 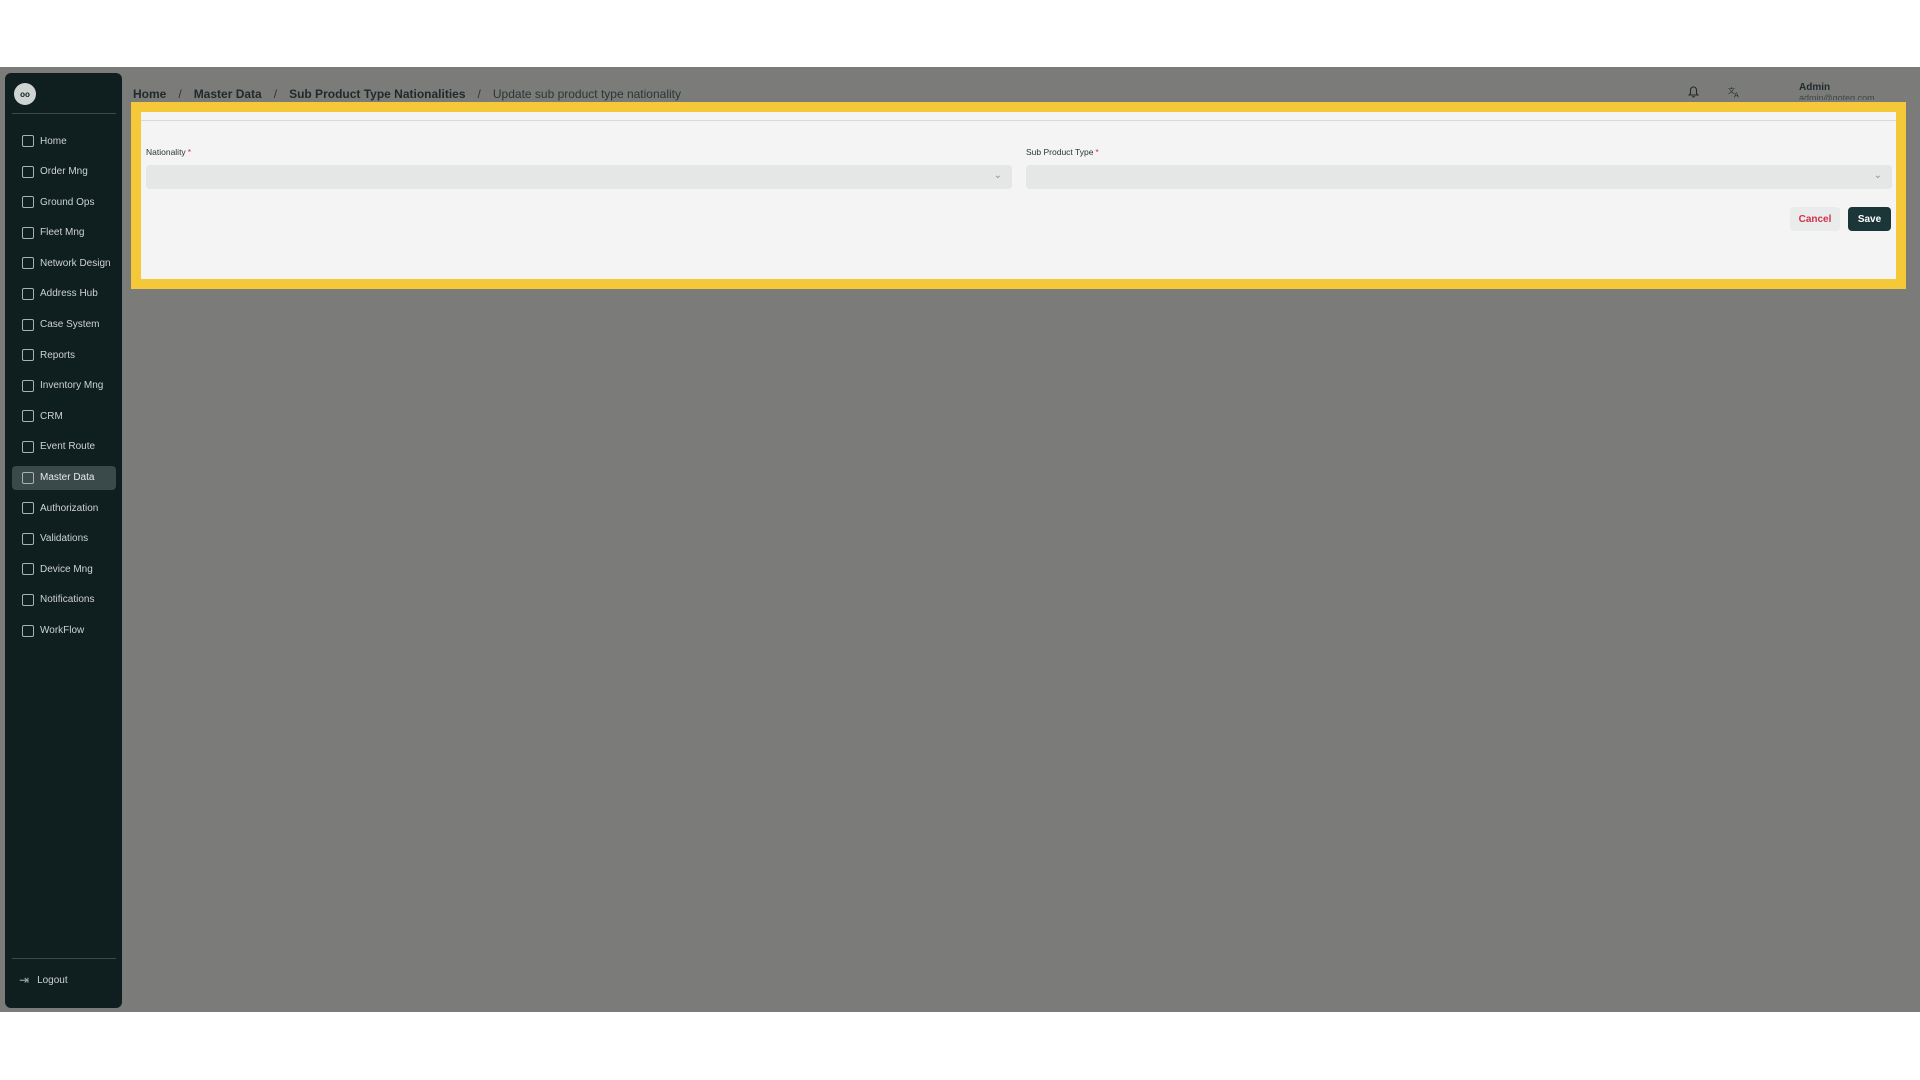 What do you see at coordinates (28, 202) in the screenshot?
I see `ground-ops-icon` at bounding box center [28, 202].